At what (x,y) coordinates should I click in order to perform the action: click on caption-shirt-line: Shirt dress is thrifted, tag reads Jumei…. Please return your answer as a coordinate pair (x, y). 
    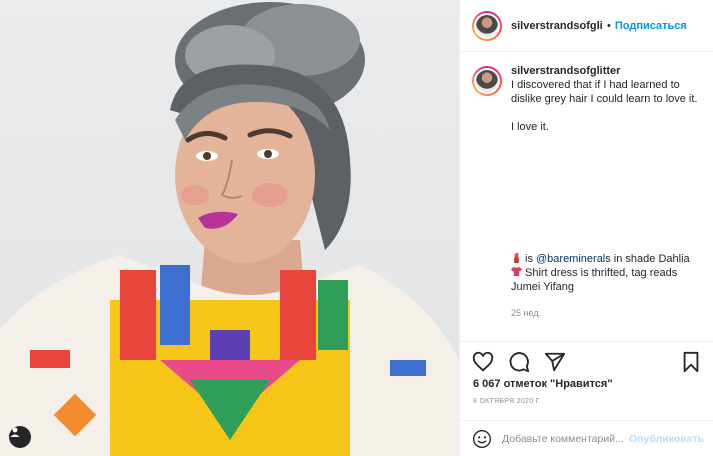
    Looking at the image, I should click on (594, 279).